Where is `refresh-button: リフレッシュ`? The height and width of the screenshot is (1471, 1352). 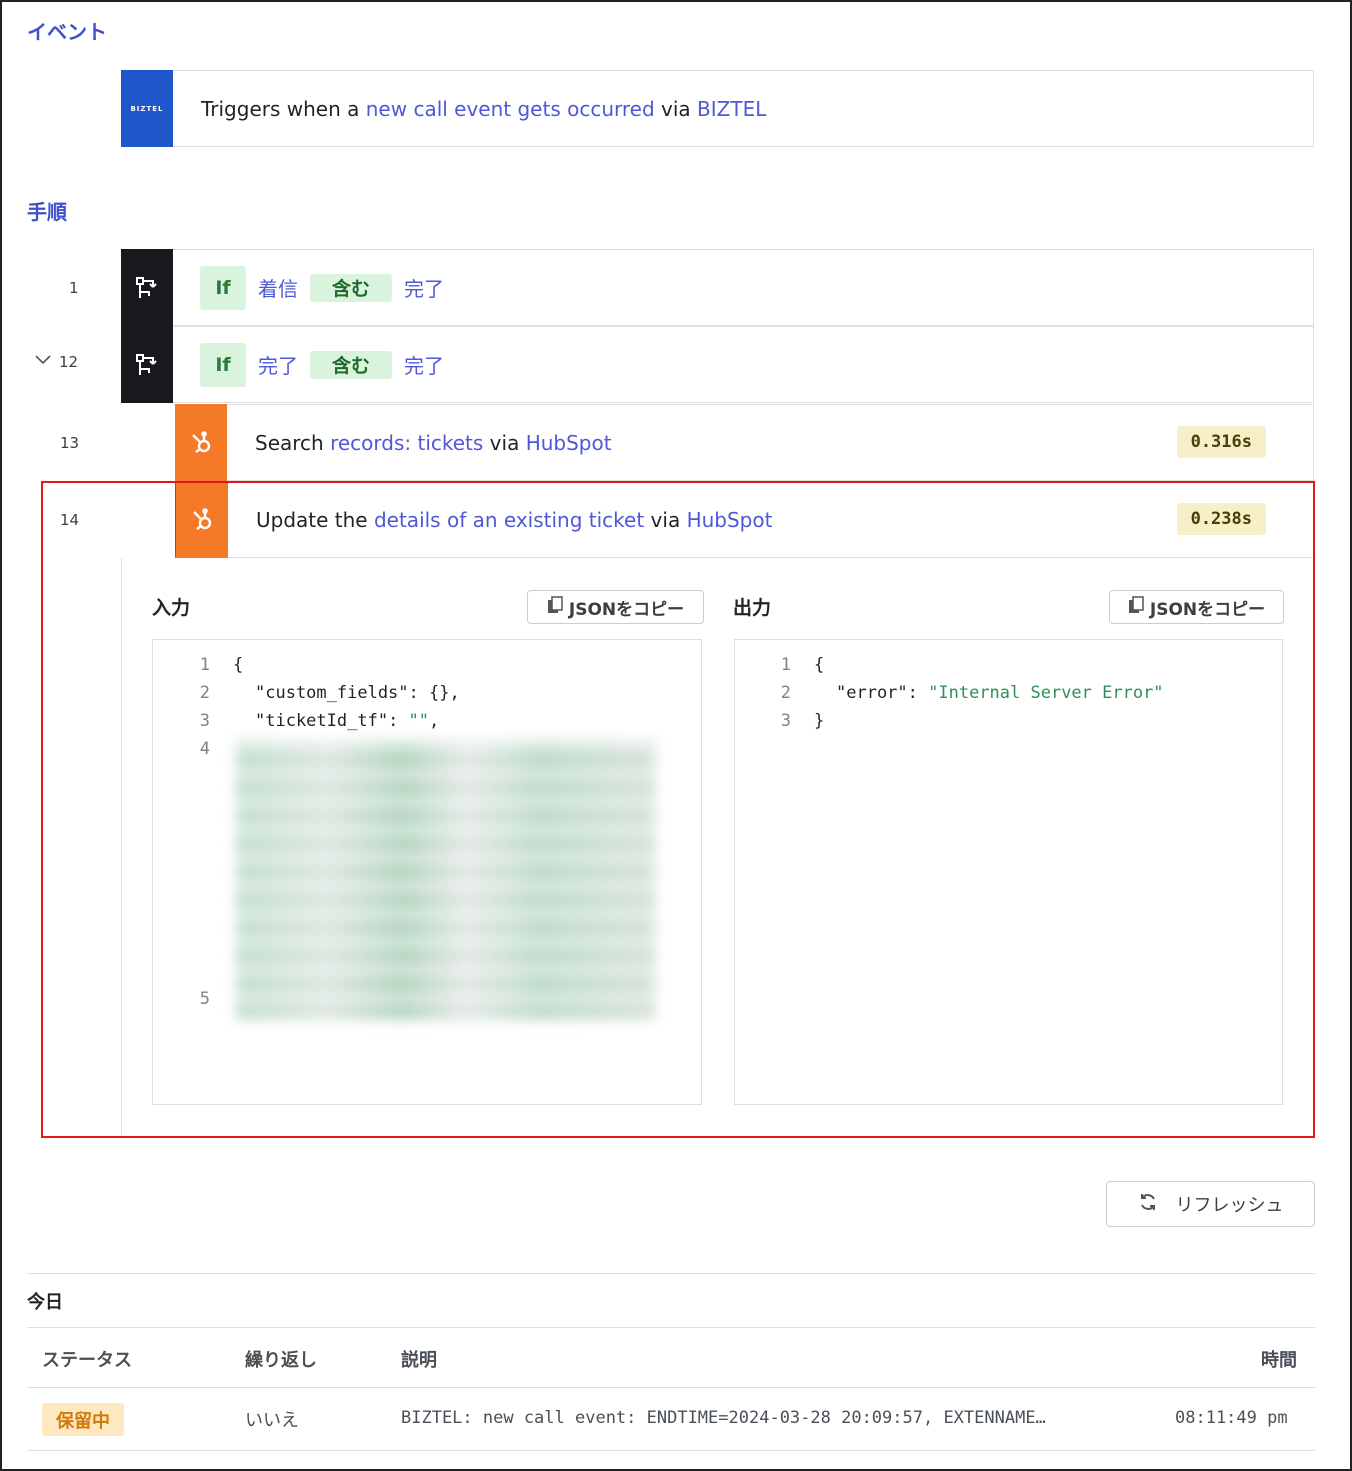
refresh-button: リフレッシュ is located at coordinates (1210, 1204).